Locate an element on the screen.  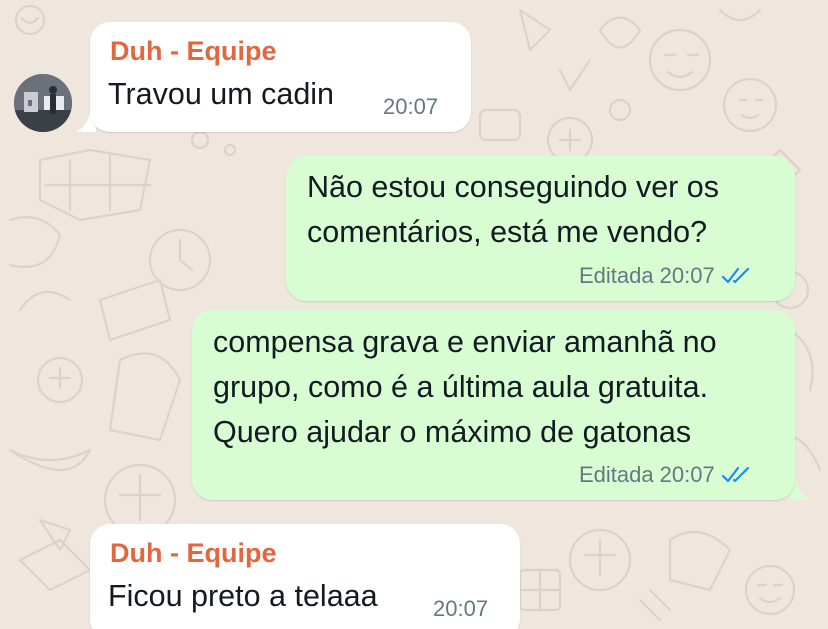
message-text-line: Quero ajudar o máximo de gatonas is located at coordinates (452, 432).